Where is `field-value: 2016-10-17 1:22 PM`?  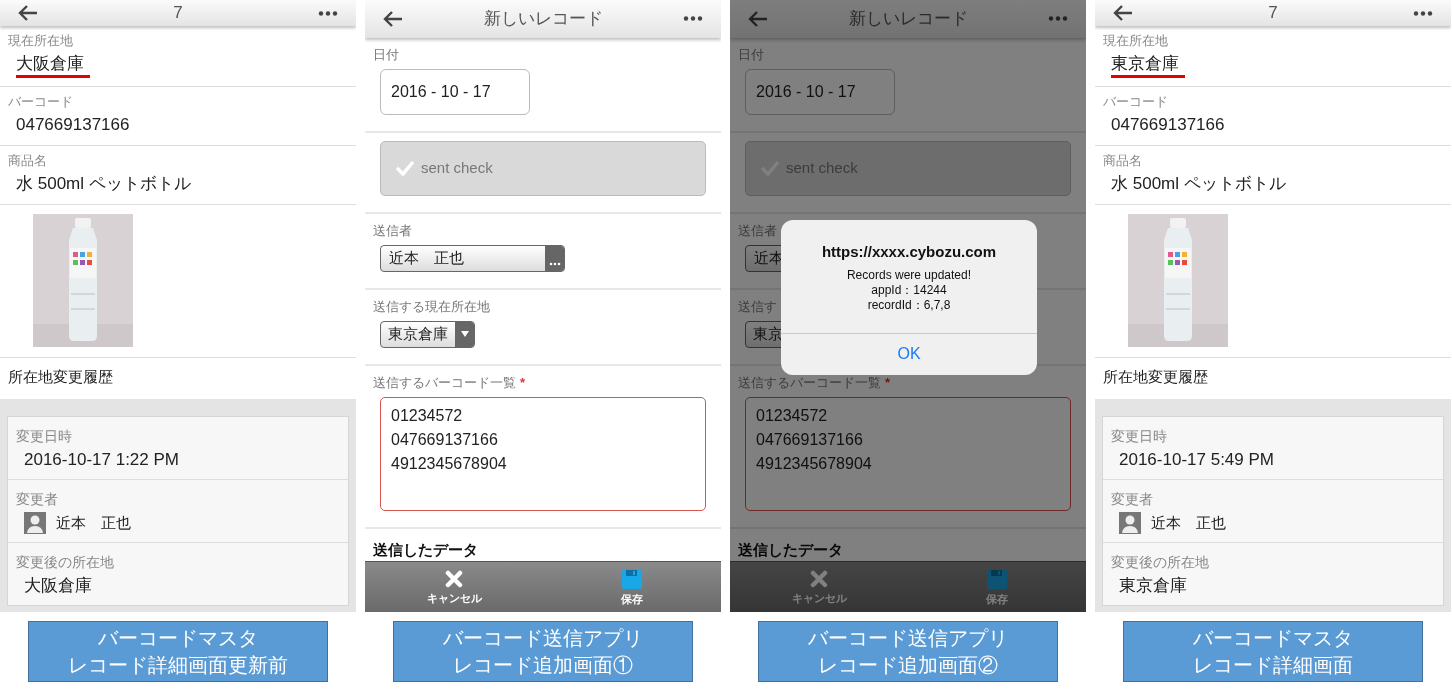
field-value: 2016-10-17 1:22 PM is located at coordinates (101, 459).